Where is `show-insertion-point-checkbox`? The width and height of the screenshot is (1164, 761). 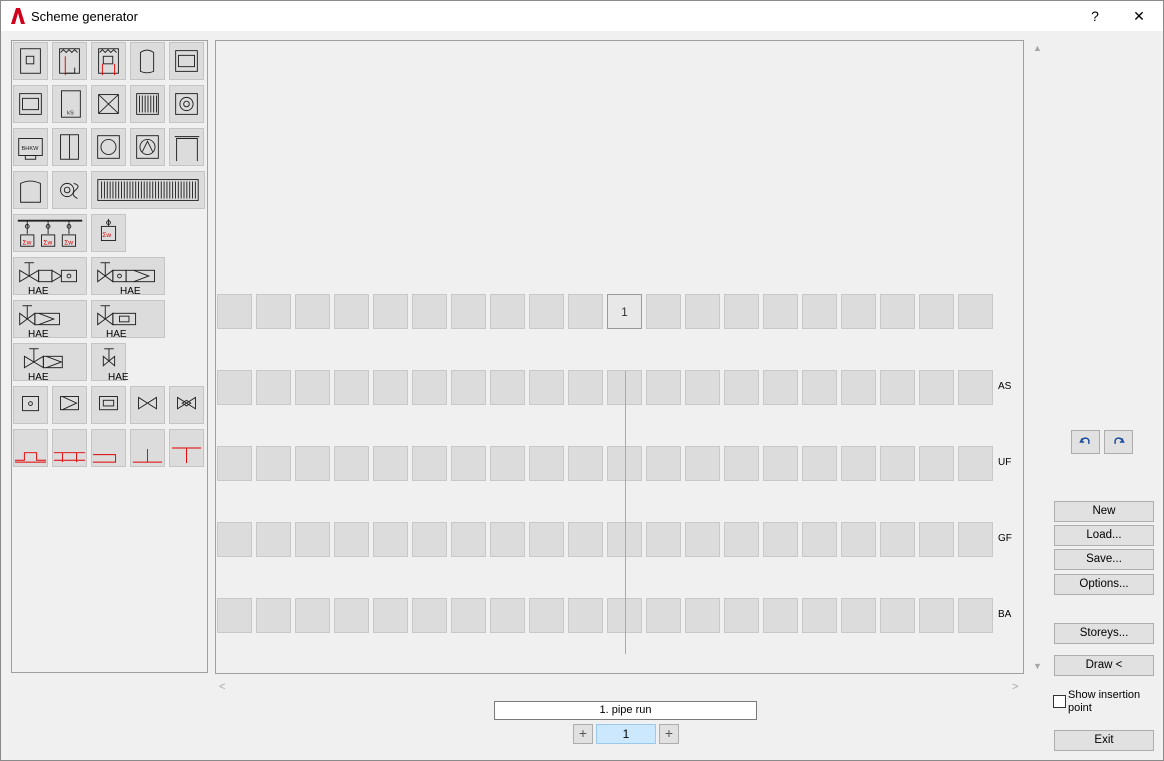
show-insertion-point-checkbox is located at coordinates (1059, 701).